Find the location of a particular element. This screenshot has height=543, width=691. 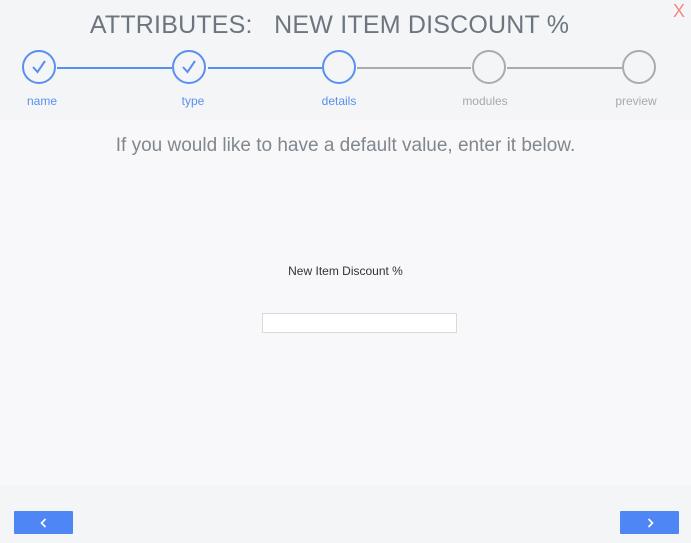

step-label-modules: modules is located at coordinates (485, 101).